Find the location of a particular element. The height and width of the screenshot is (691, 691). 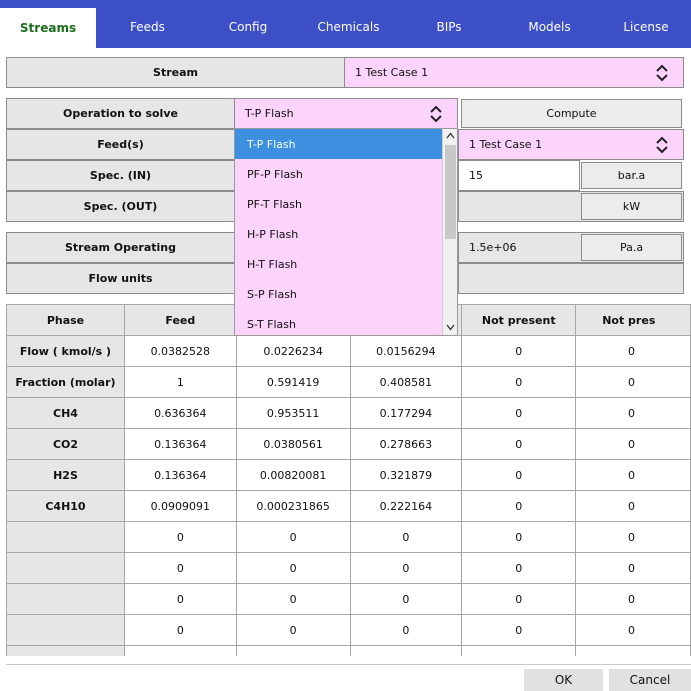

row-header: CO2 is located at coordinates (65, 444).